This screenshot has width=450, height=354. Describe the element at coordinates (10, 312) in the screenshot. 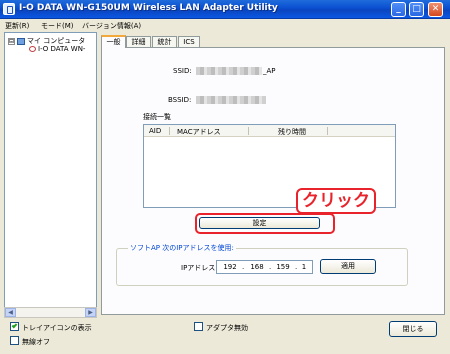

I see `scroll-left-arrow-icon: ◀` at that location.